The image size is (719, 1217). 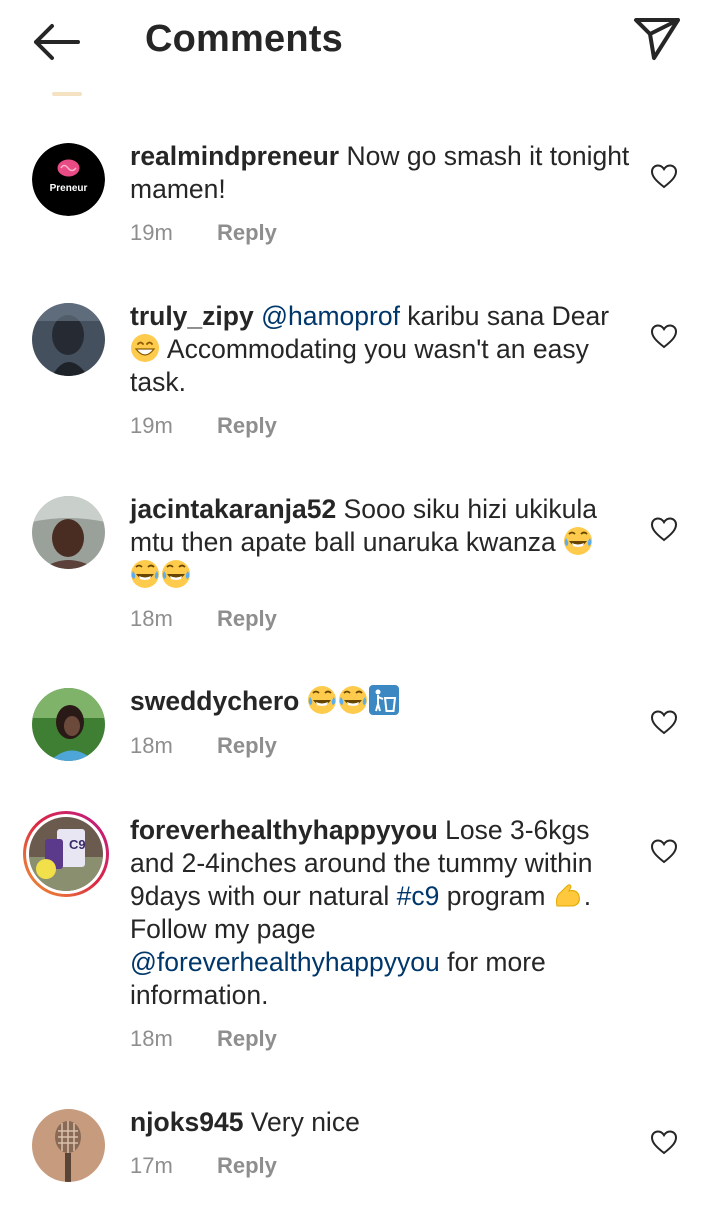 I want to click on grinning-face-emoji, so click(x=145, y=348).